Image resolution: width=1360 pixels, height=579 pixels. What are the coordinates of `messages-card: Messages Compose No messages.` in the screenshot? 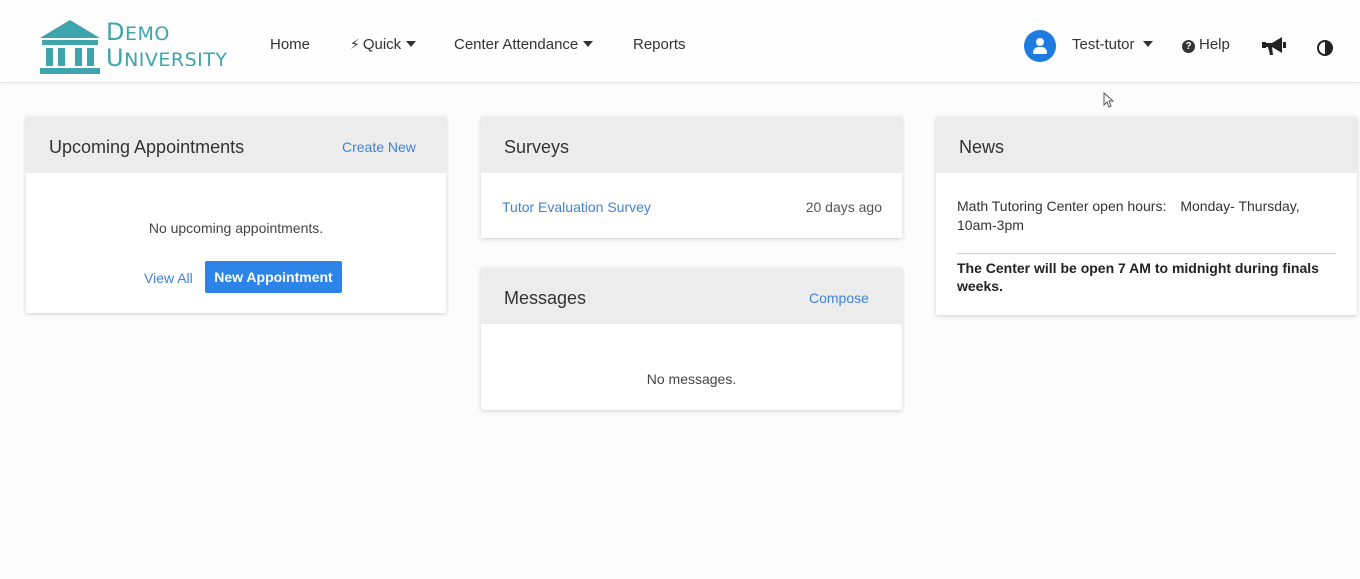 It's located at (691, 339).